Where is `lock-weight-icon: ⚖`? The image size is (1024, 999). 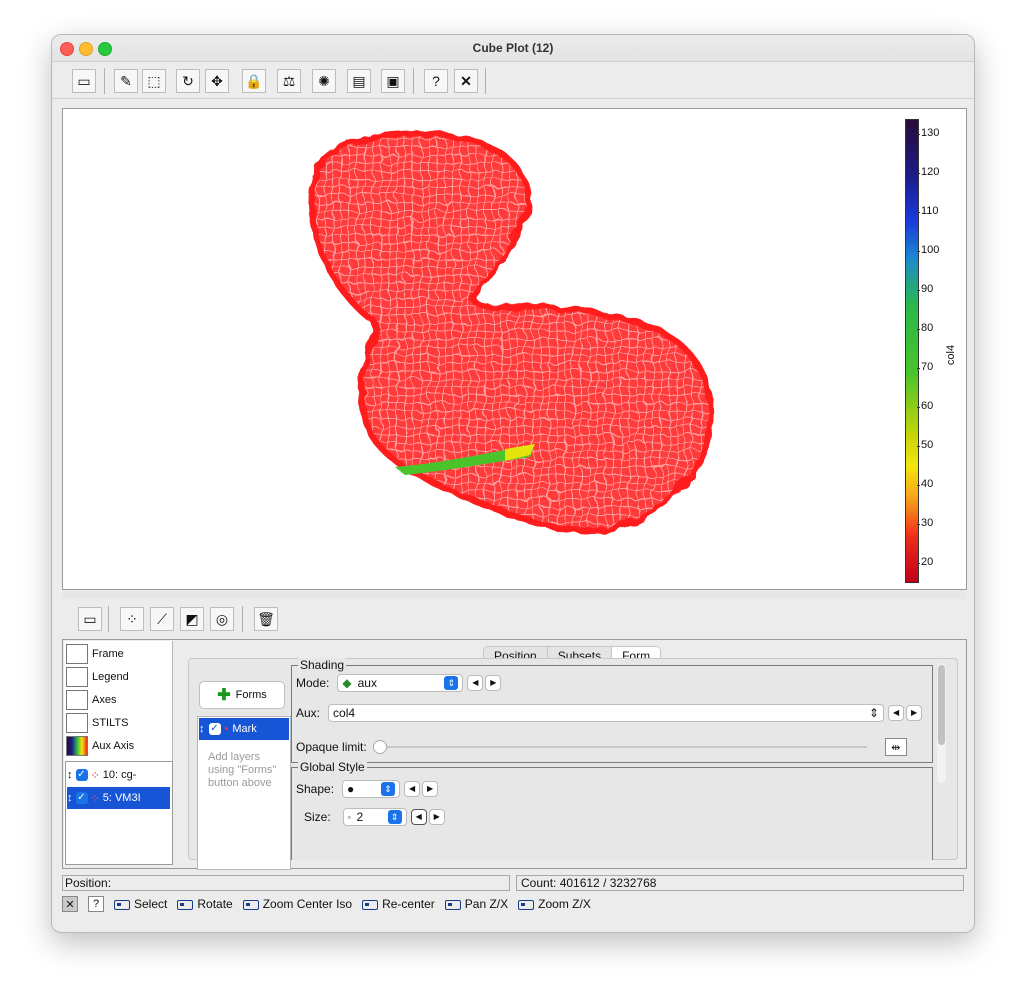
lock-weight-icon: ⚖ is located at coordinates (289, 81).